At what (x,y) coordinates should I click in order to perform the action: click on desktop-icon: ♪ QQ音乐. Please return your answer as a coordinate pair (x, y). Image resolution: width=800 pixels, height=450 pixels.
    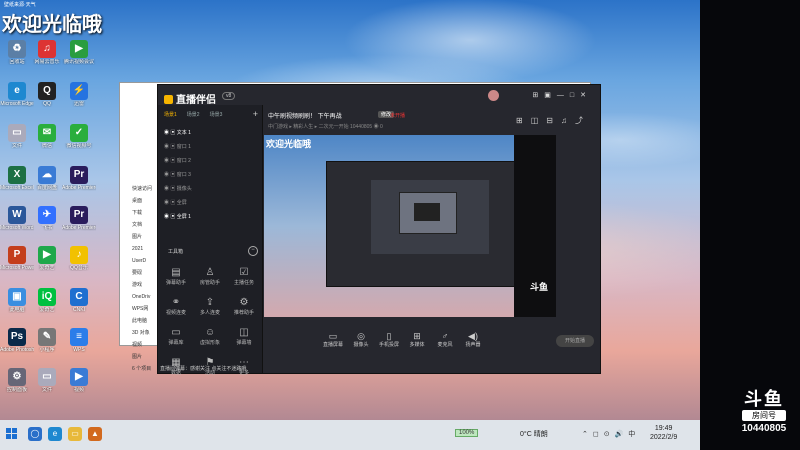
    Looking at the image, I should click on (79, 258).